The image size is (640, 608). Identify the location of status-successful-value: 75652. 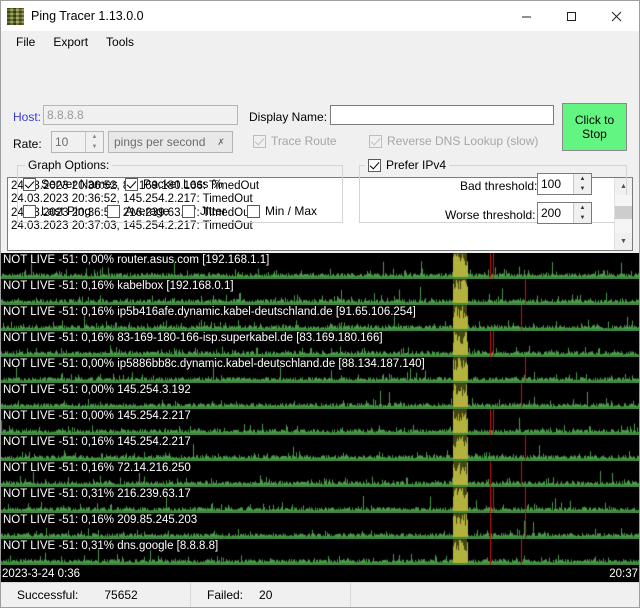
(121, 595).